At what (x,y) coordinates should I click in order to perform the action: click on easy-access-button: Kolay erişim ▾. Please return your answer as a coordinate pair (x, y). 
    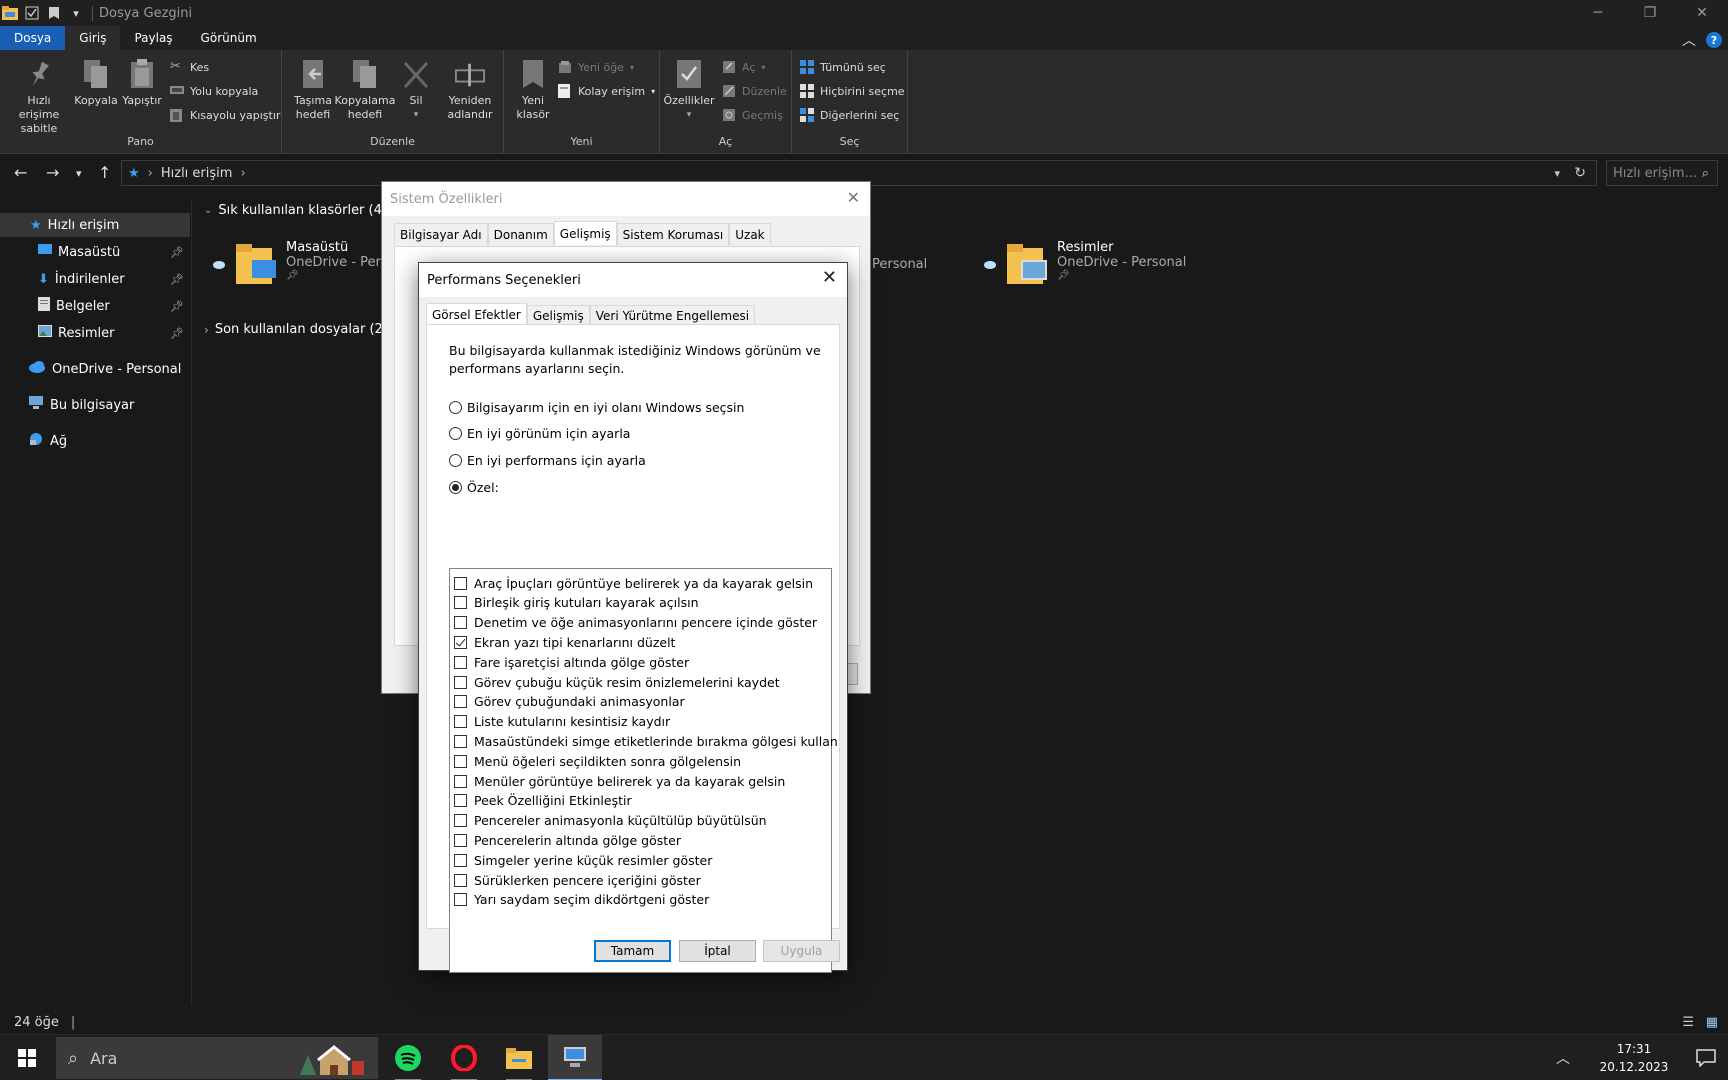
    Looking at the image, I should click on (606, 91).